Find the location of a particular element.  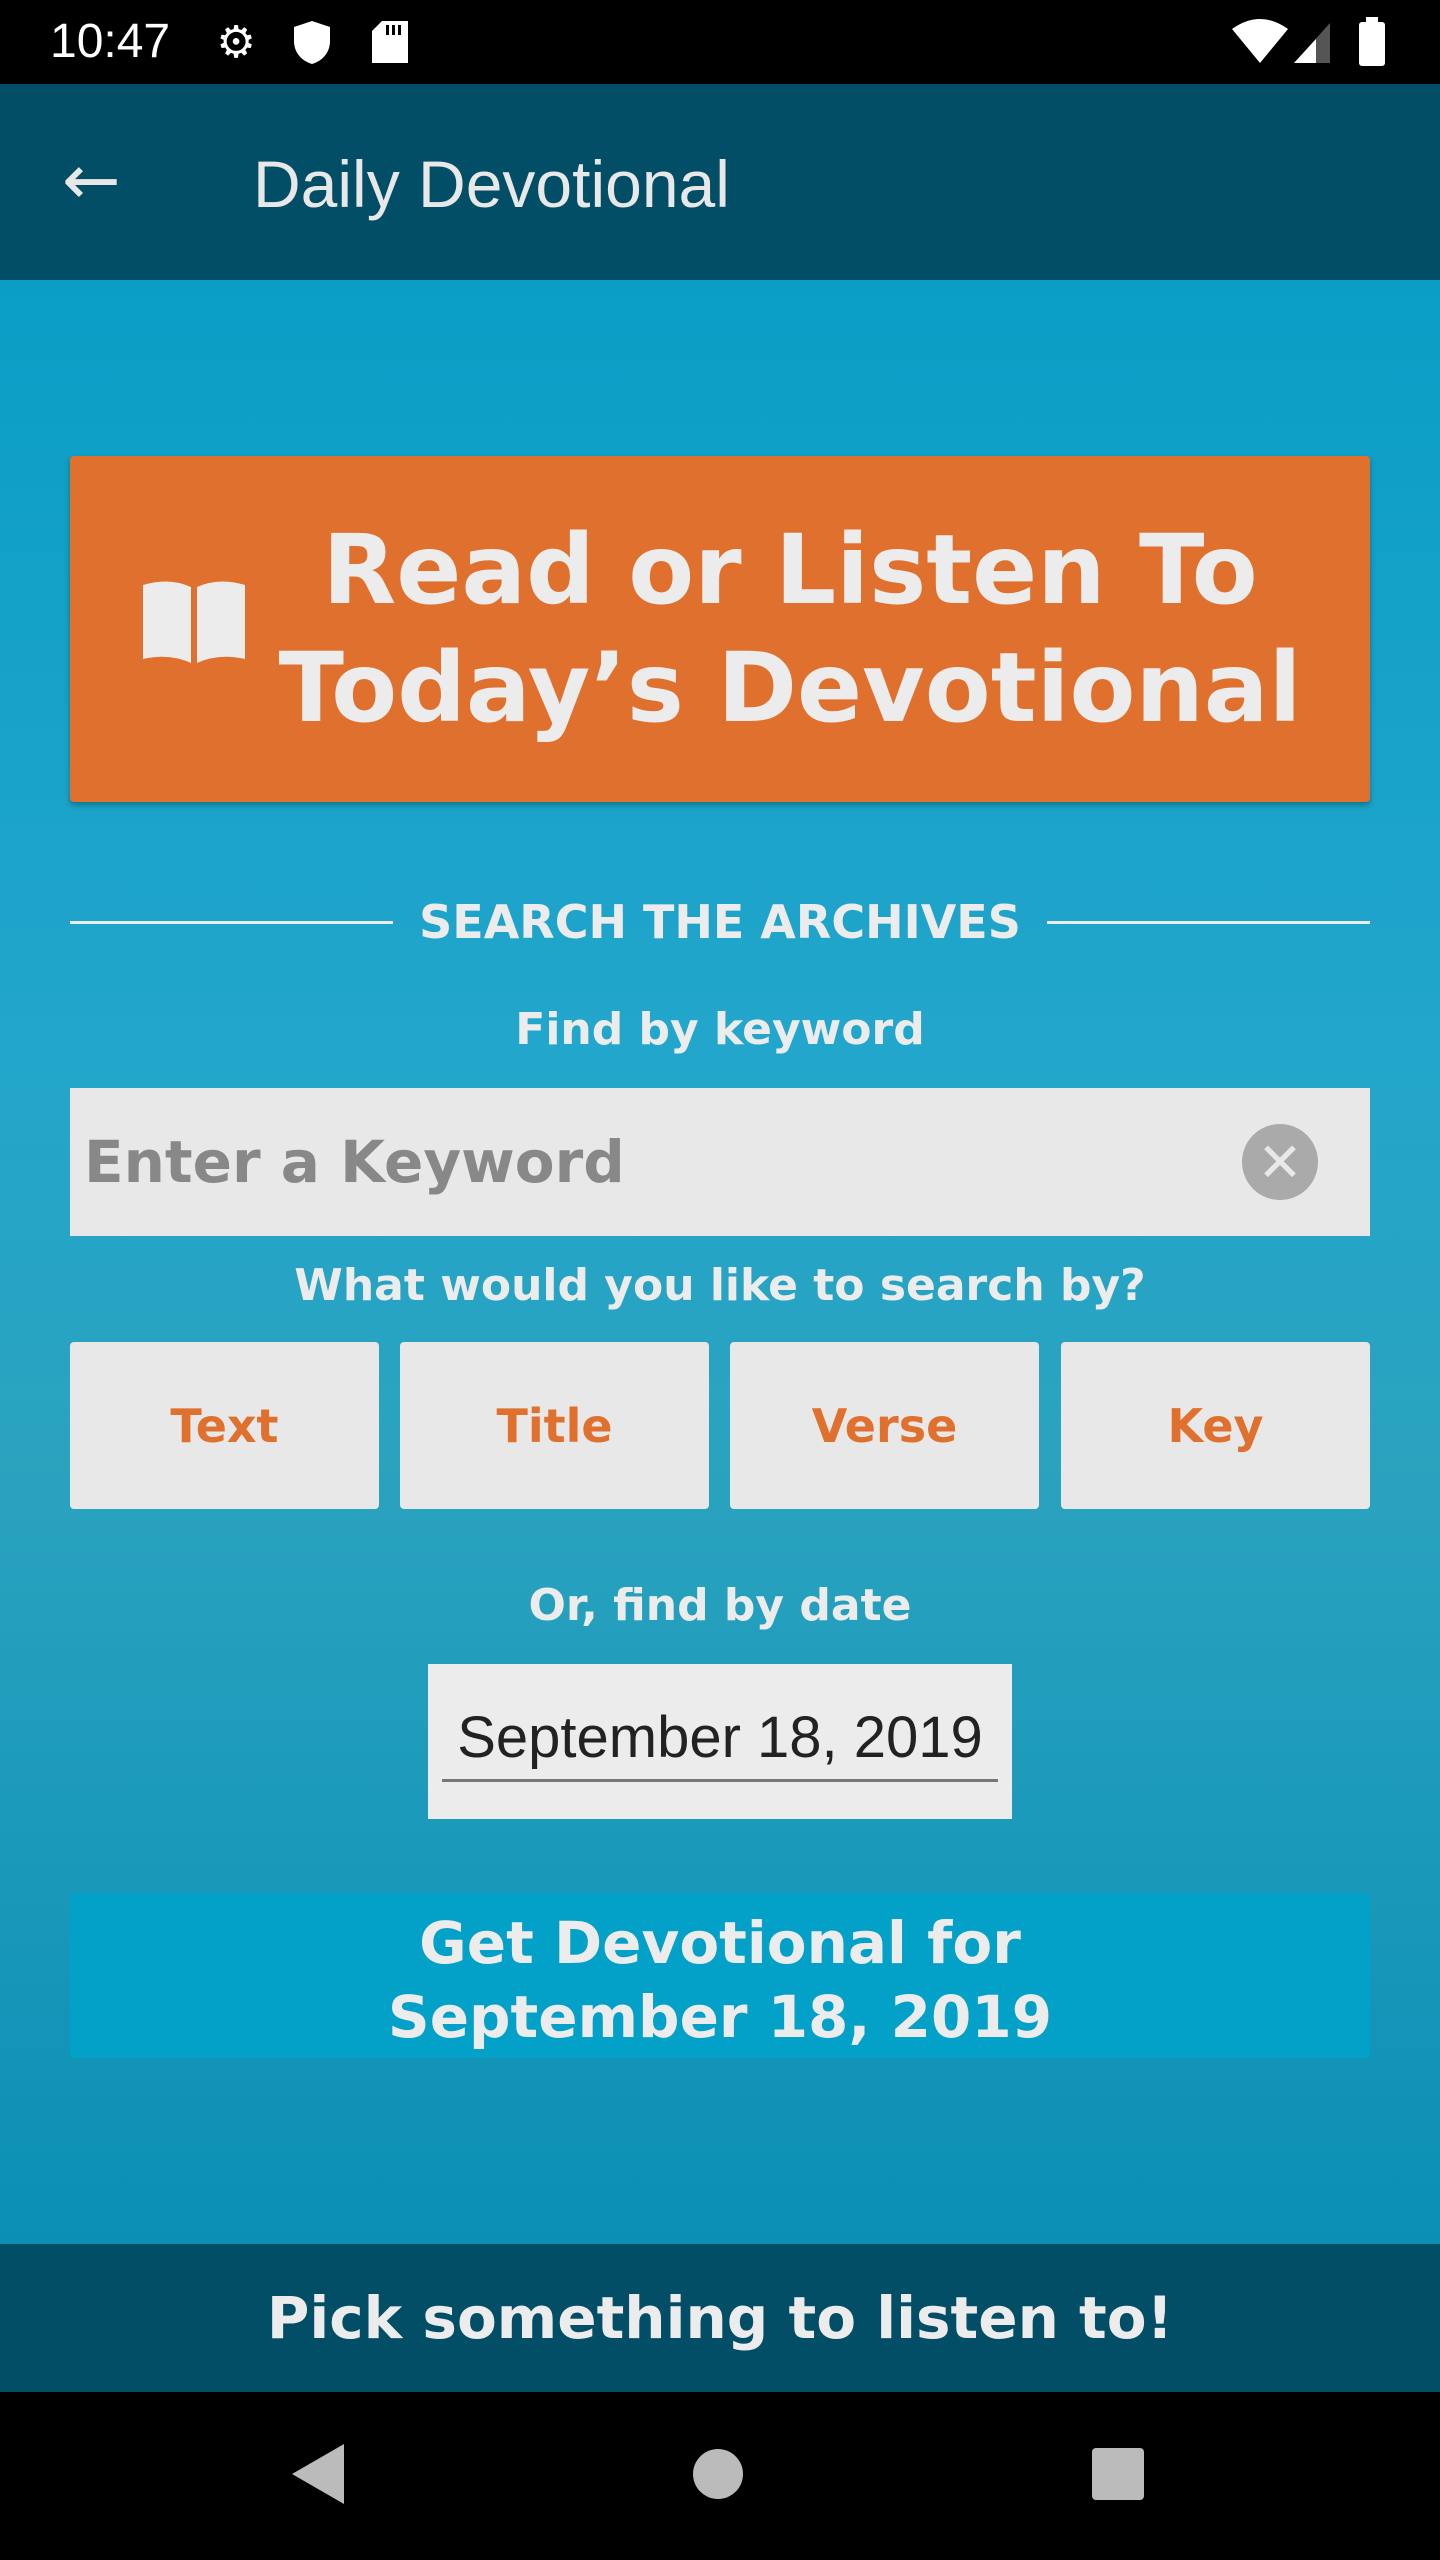

search-by-label: What would you like to search by? is located at coordinates (720, 1285).